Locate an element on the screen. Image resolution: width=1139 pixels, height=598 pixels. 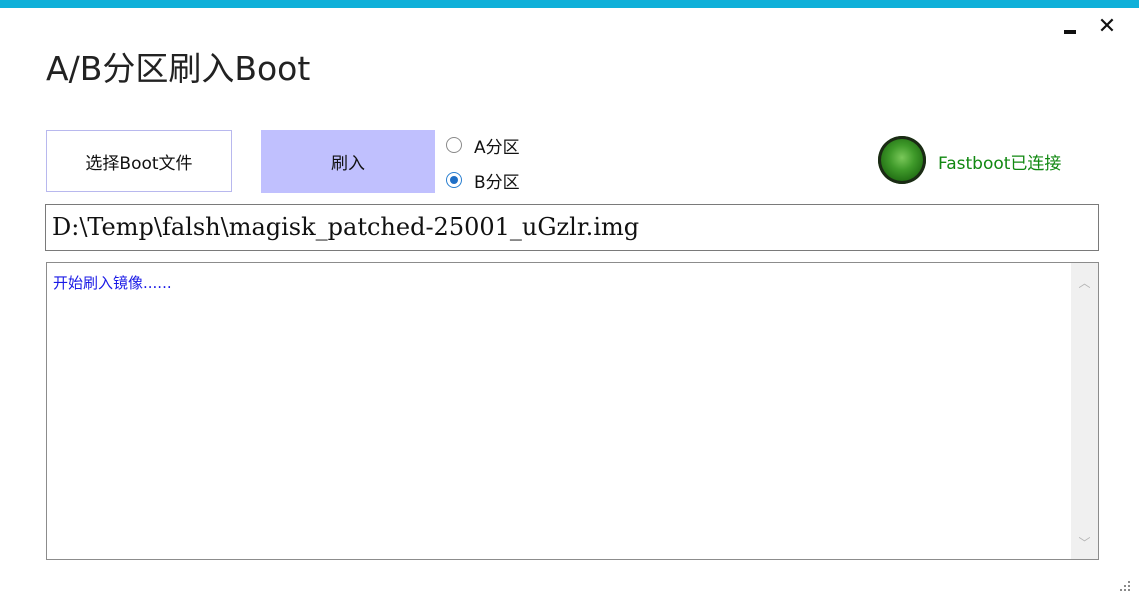
partition-a-radio: A分区 is located at coordinates (483, 145).